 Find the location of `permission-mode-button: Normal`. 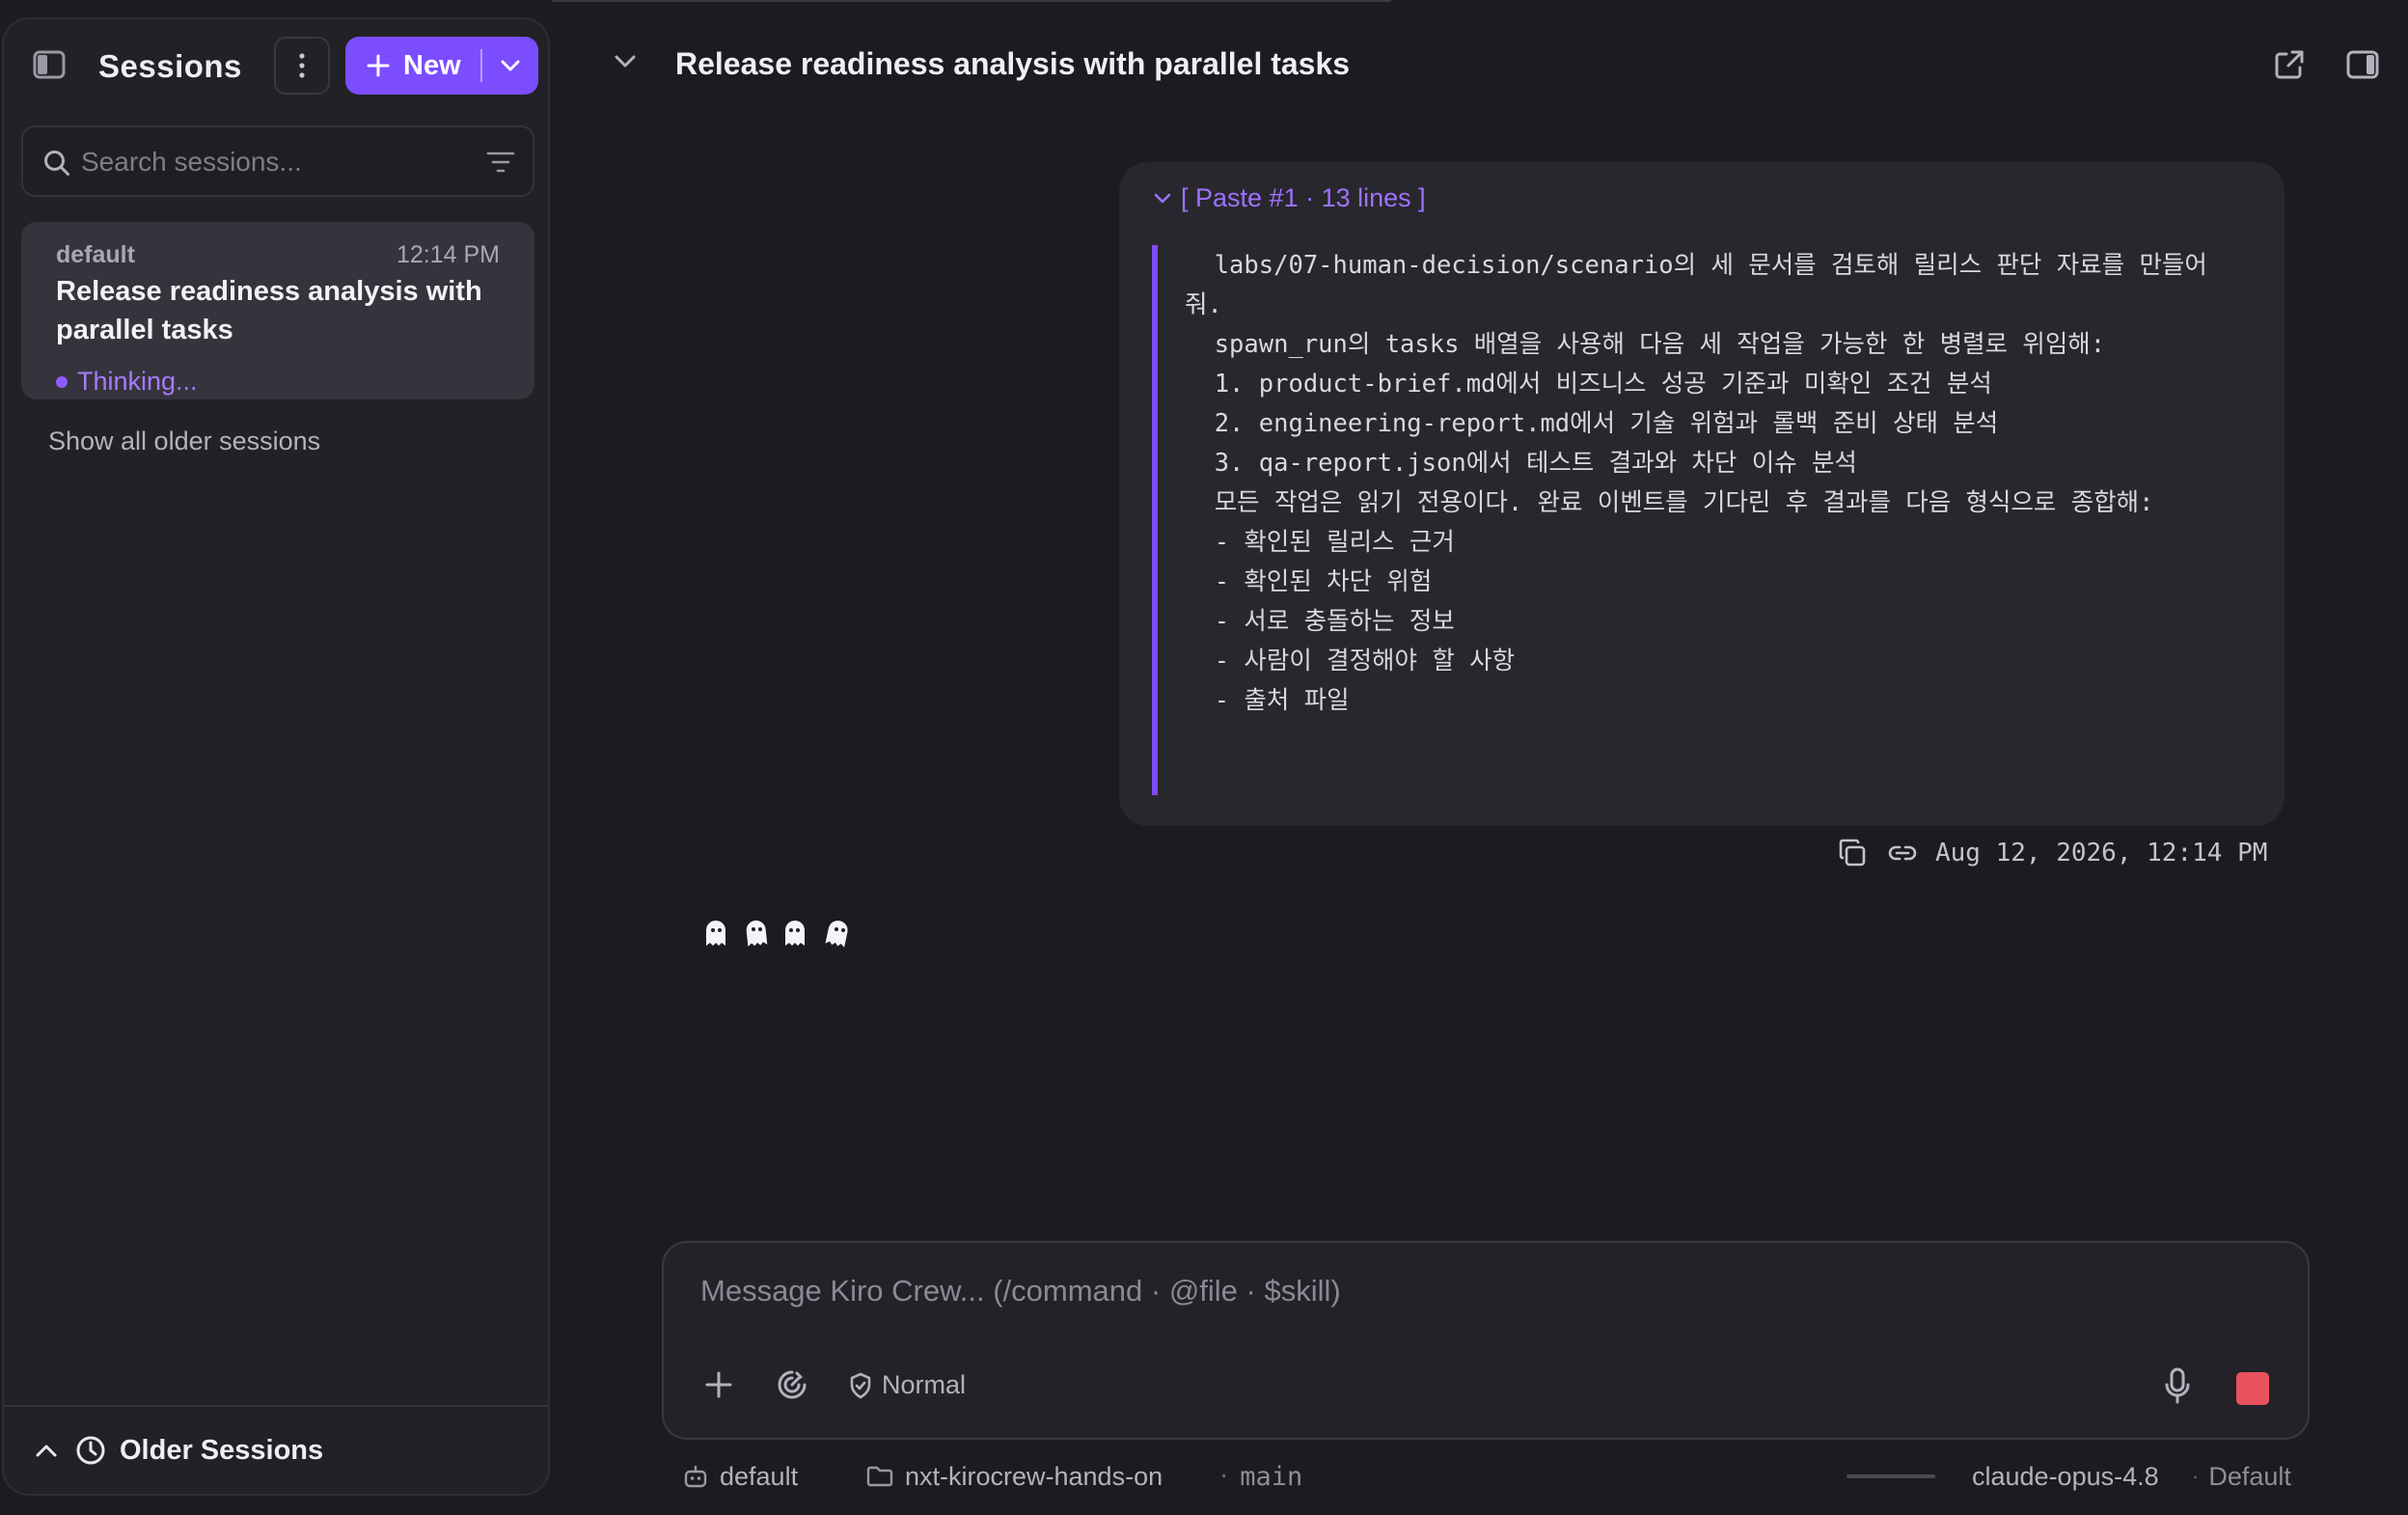

permission-mode-button: Normal is located at coordinates (907, 1385).